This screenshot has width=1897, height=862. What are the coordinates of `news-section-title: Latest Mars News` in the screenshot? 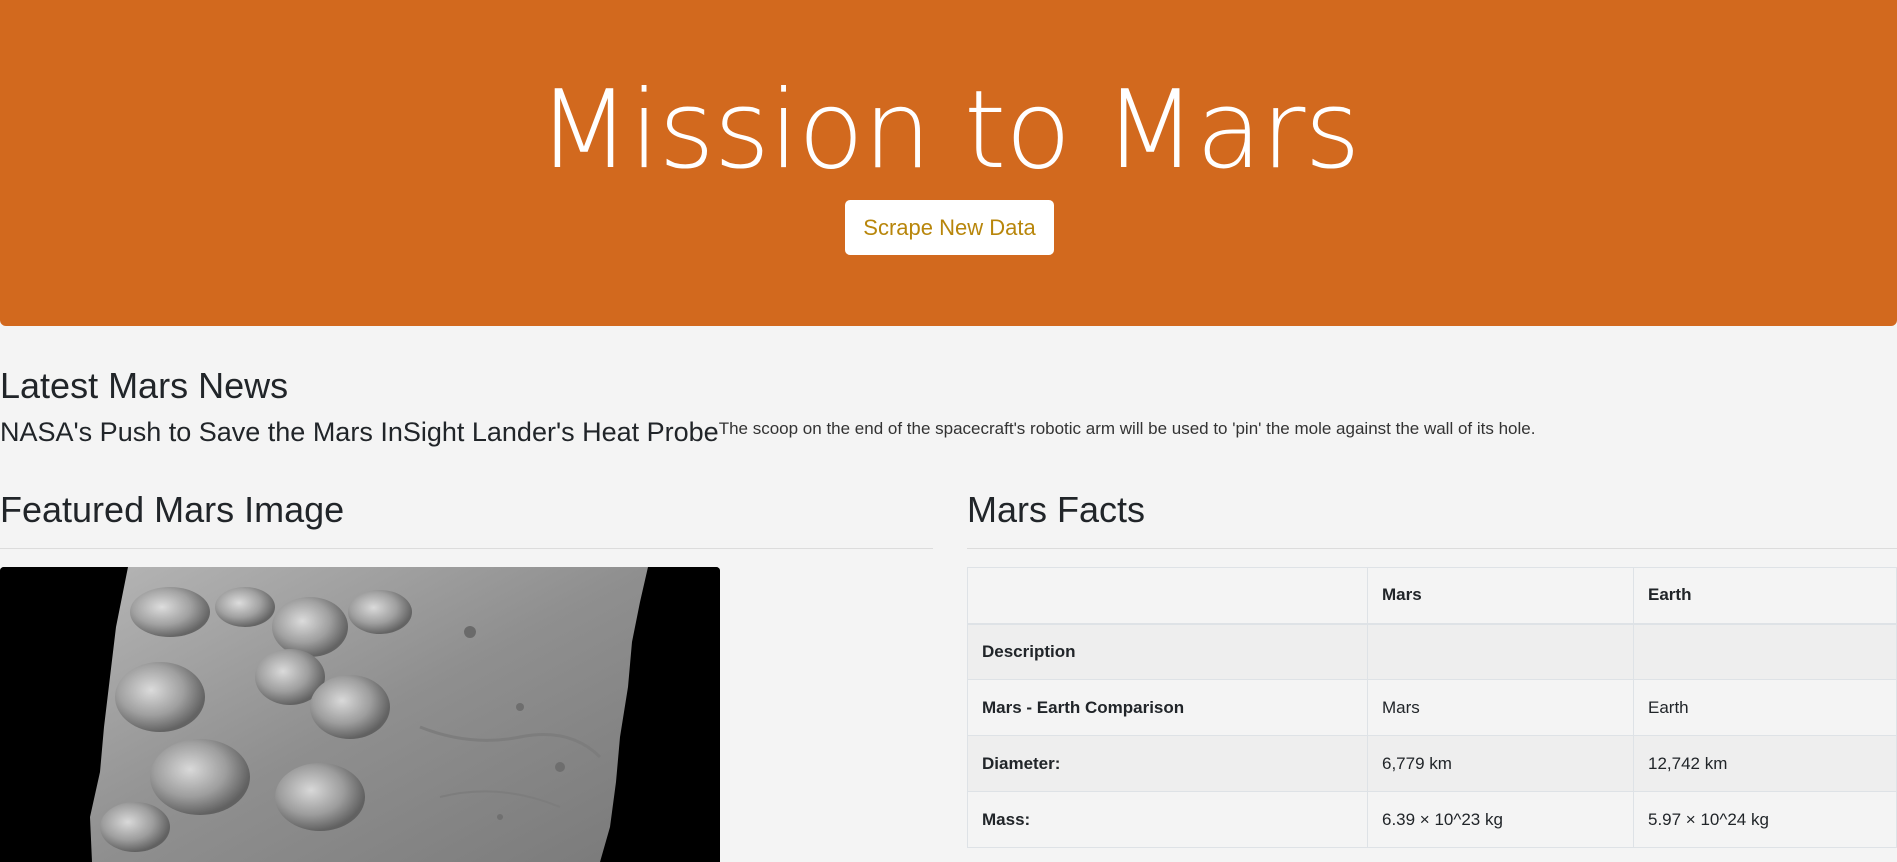 It's located at (144, 385).